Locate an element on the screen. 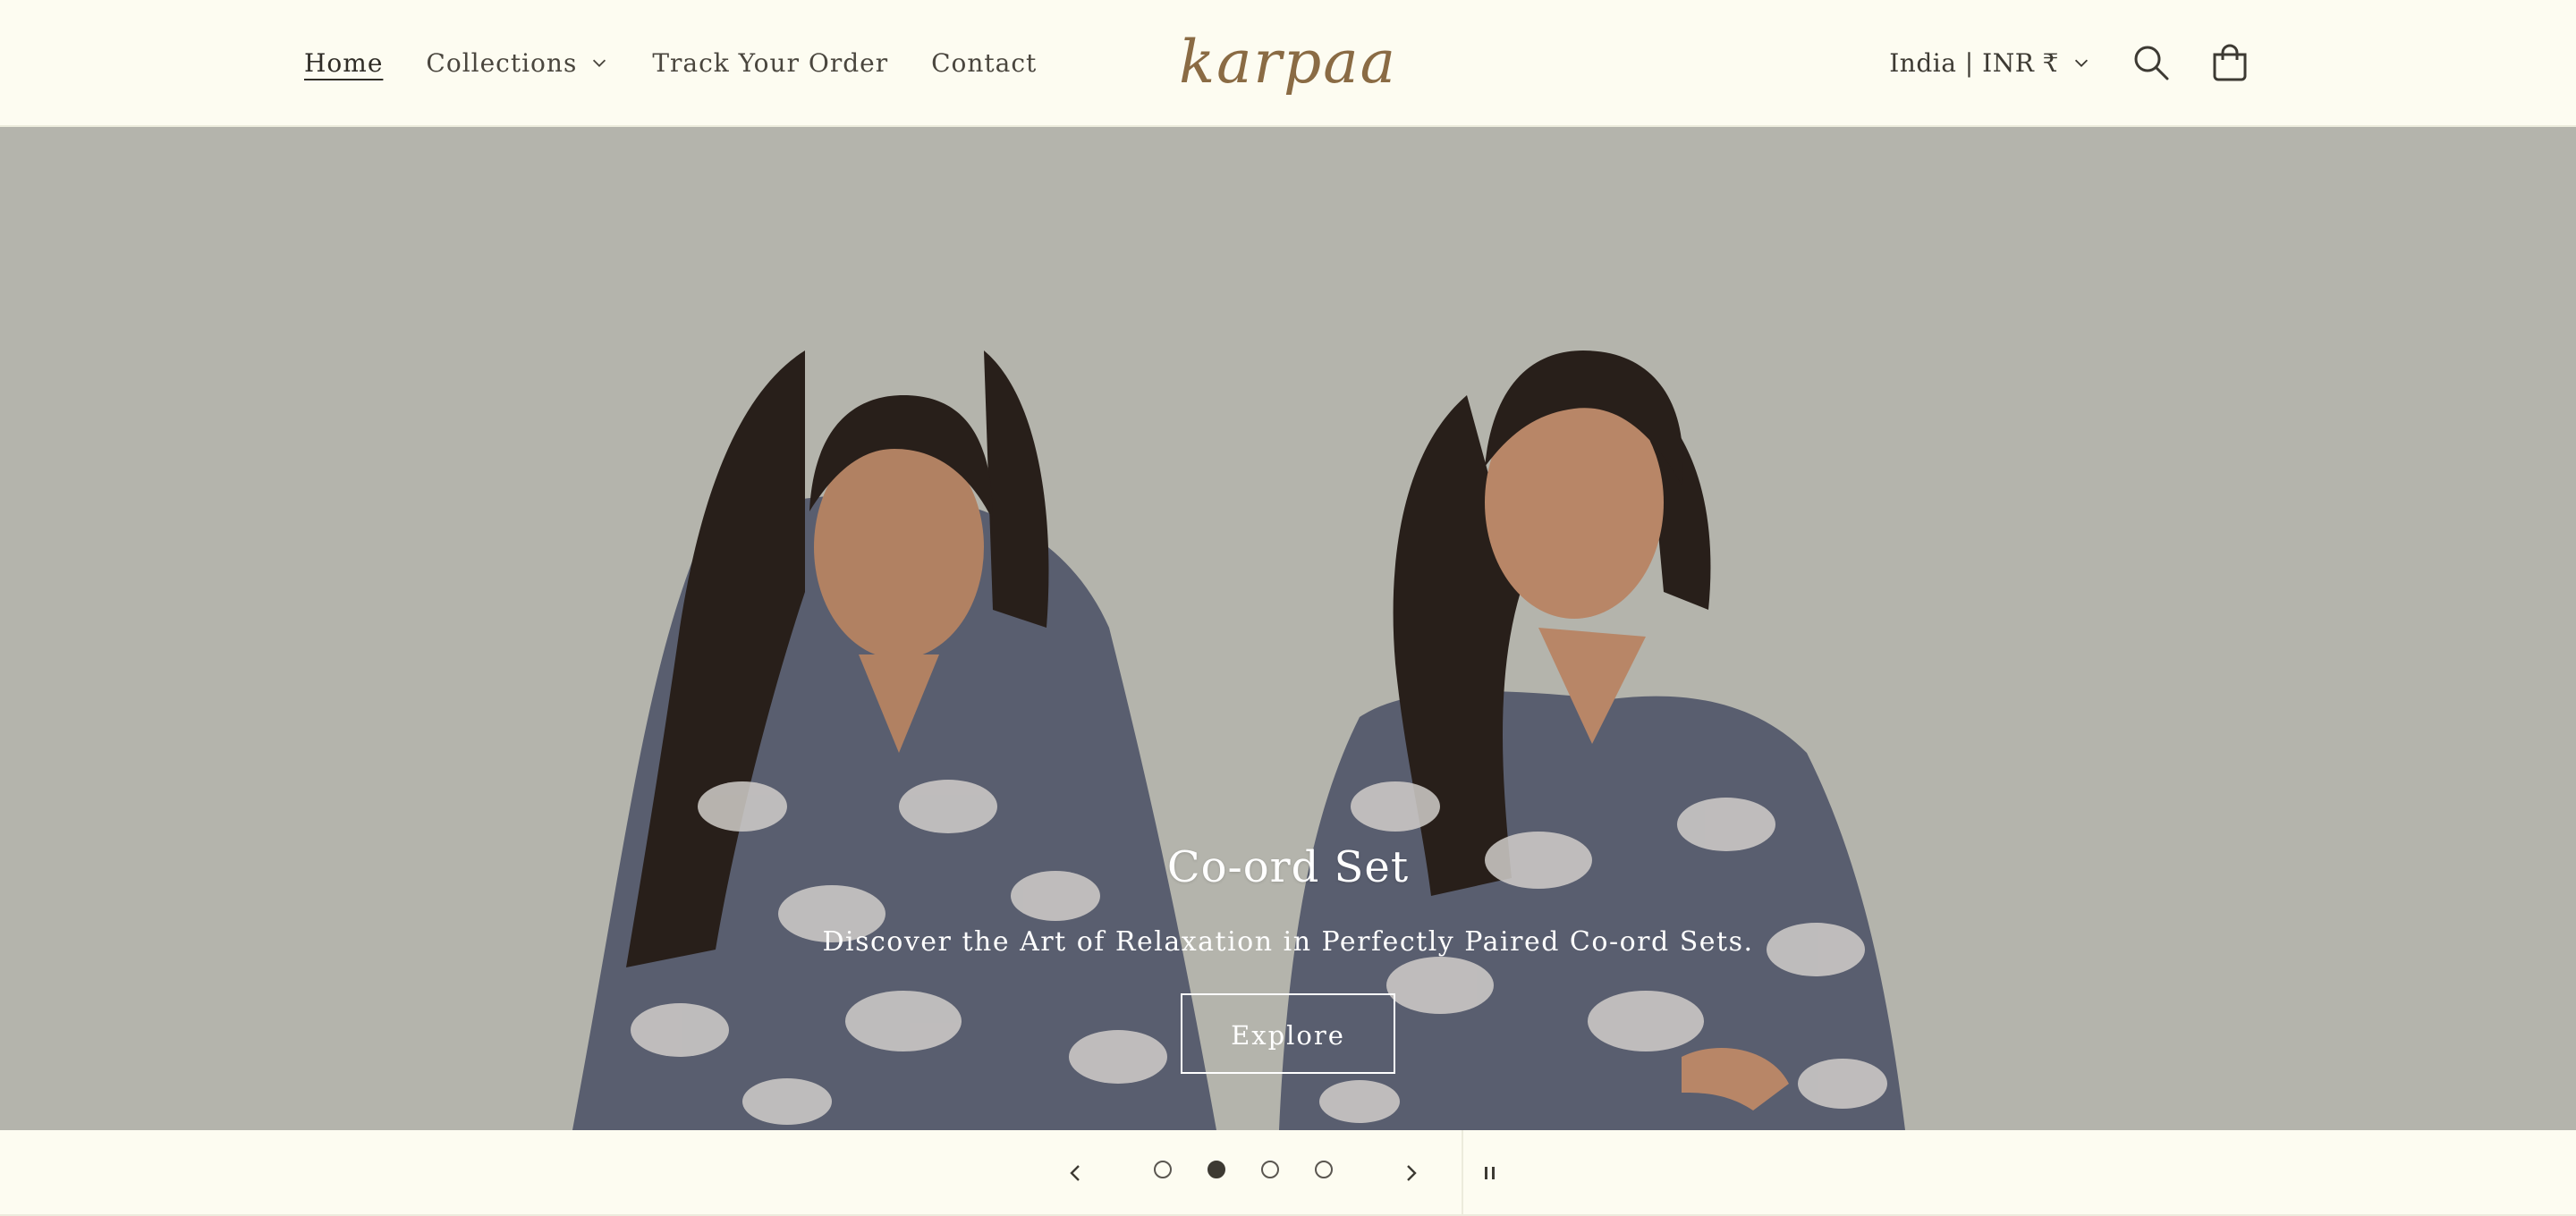  controls-divider is located at coordinates (1462, 1173).